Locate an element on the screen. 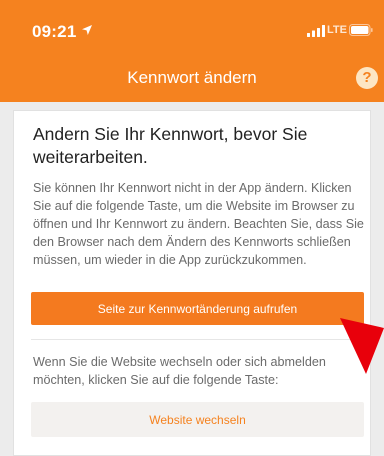  help-icon: ? is located at coordinates (367, 78).